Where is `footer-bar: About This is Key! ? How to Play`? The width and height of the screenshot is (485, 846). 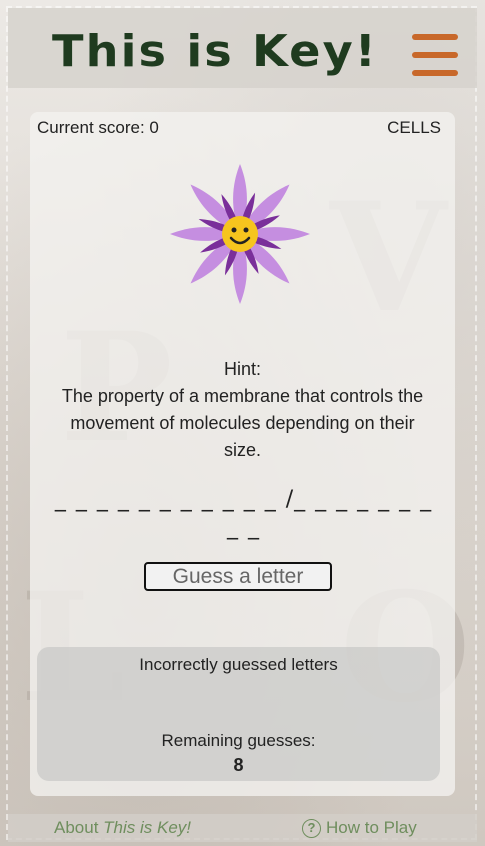
footer-bar: About This is Key! ? How to Play is located at coordinates (242, 828).